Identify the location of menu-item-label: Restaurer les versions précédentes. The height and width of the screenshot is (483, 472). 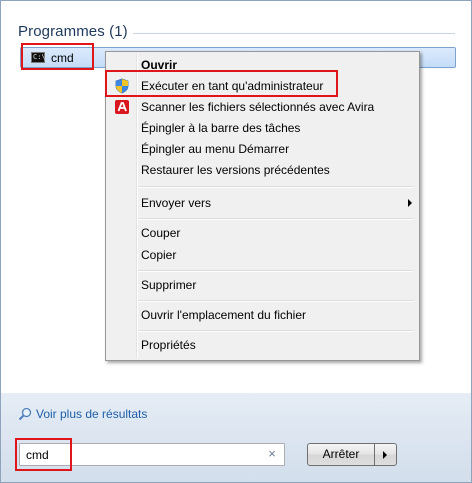
(235, 170).